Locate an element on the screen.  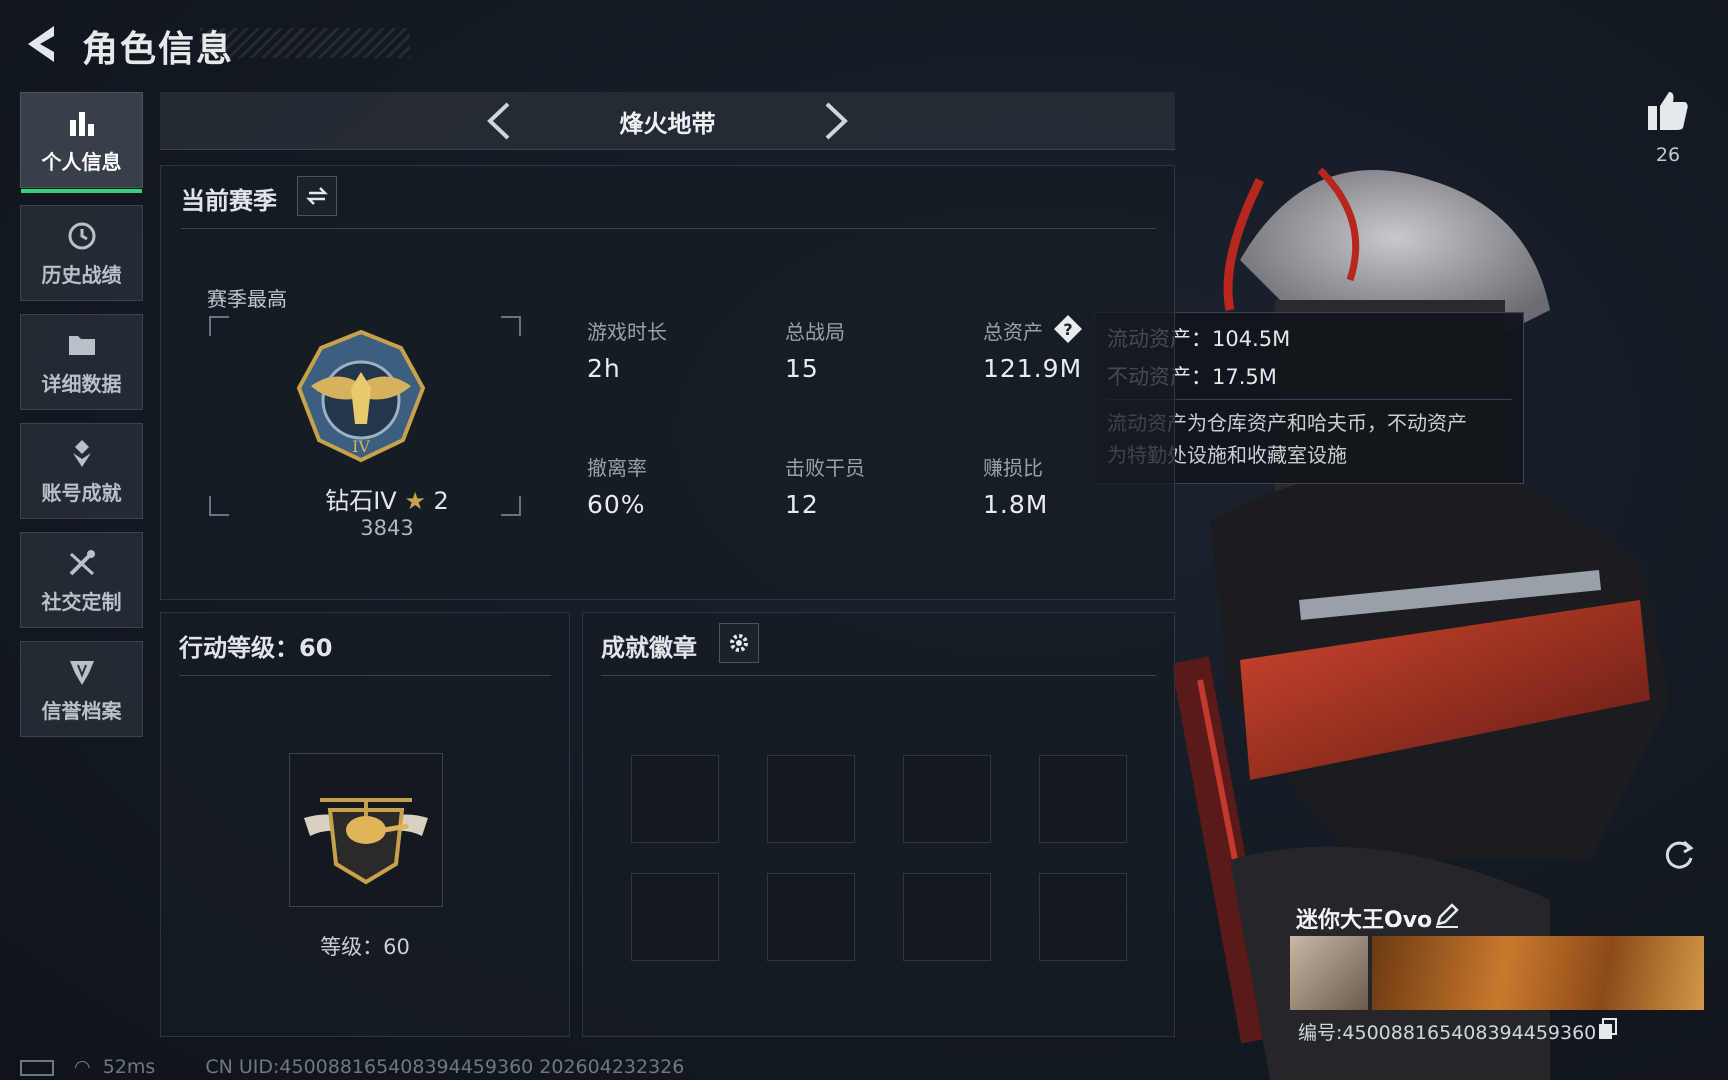
title-decoration is located at coordinates (305, 43).